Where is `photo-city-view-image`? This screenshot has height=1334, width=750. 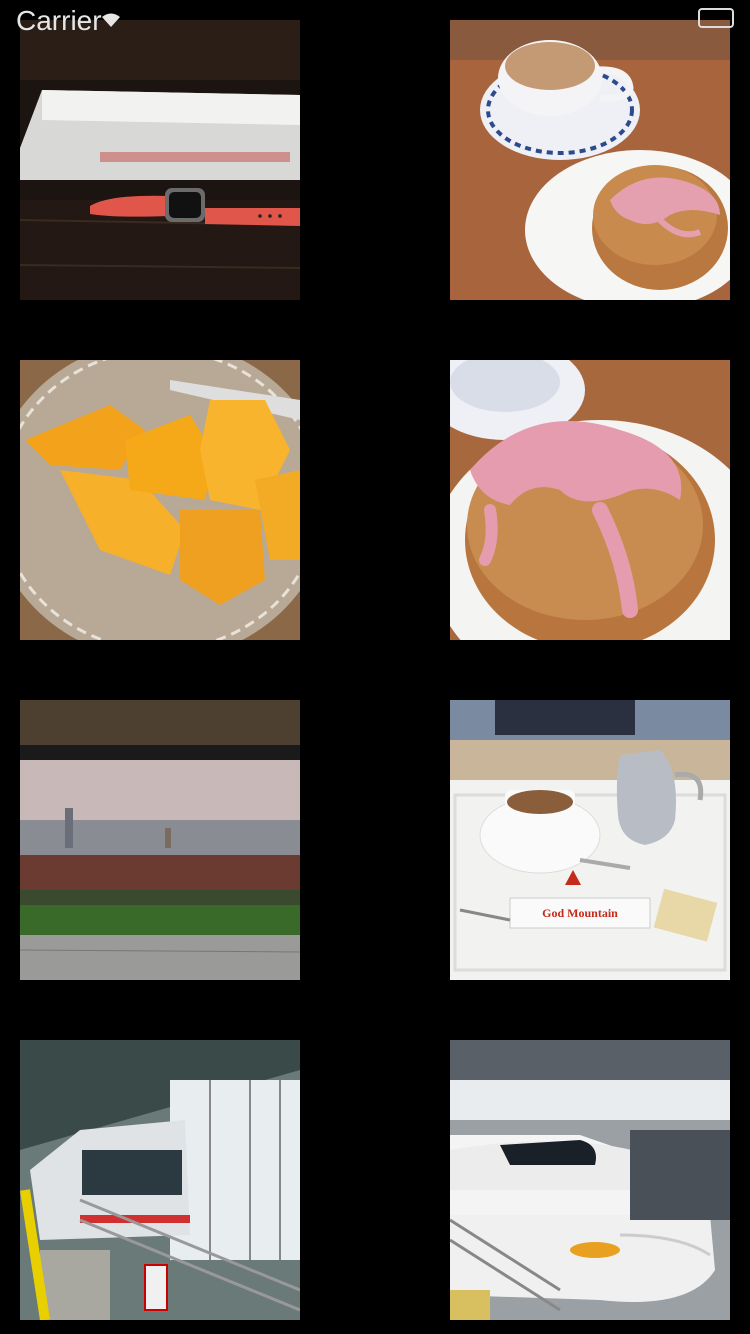 photo-city-view-image is located at coordinates (160, 840).